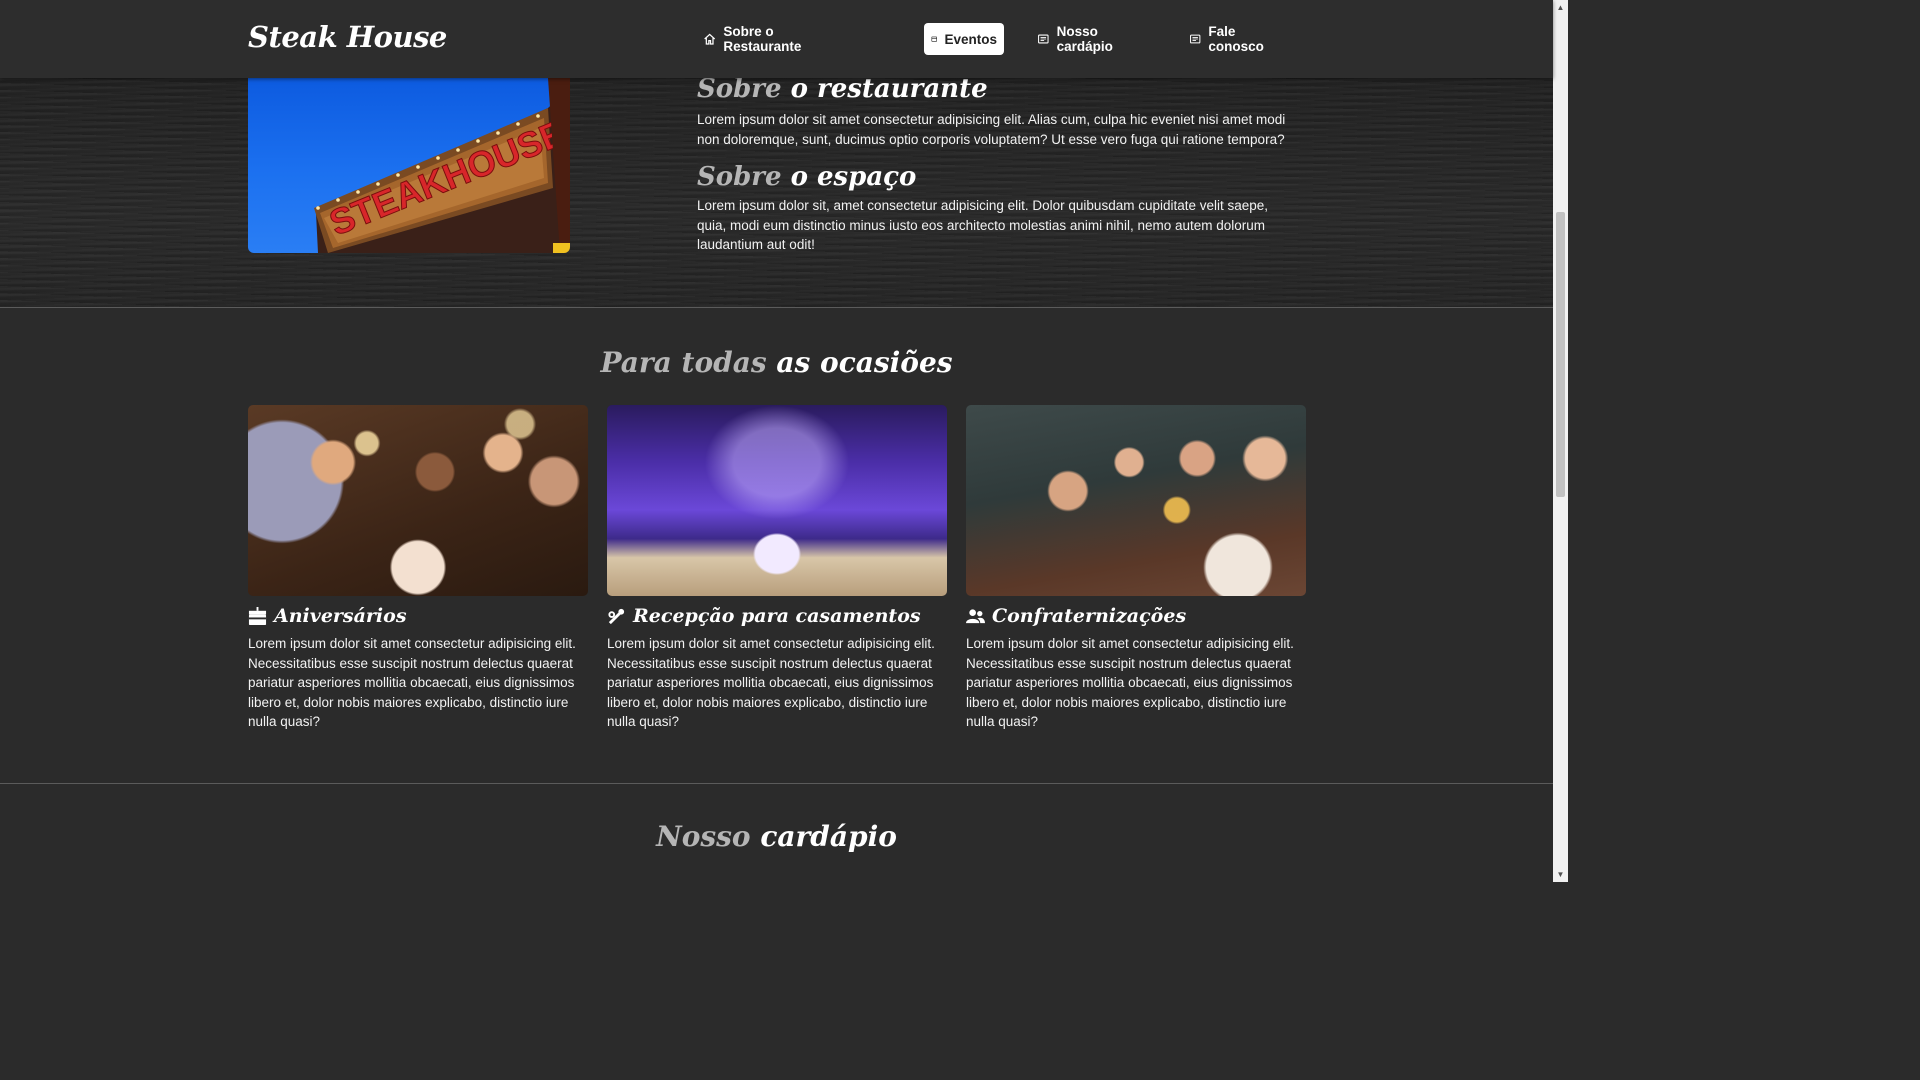  Describe the element at coordinates (864, 362) in the screenshot. I see `heading-bold: as ocasiões` at that location.